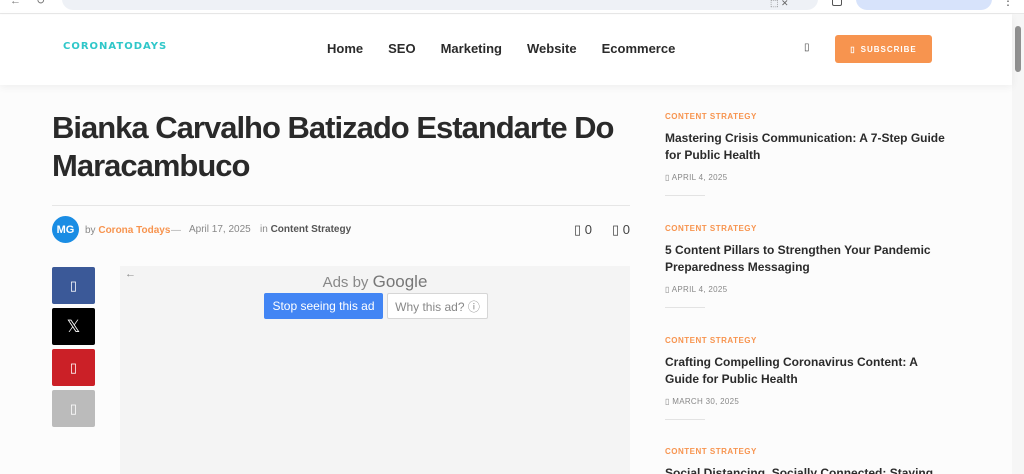  I want to click on subscribe-icon: ▯, so click(853, 49).